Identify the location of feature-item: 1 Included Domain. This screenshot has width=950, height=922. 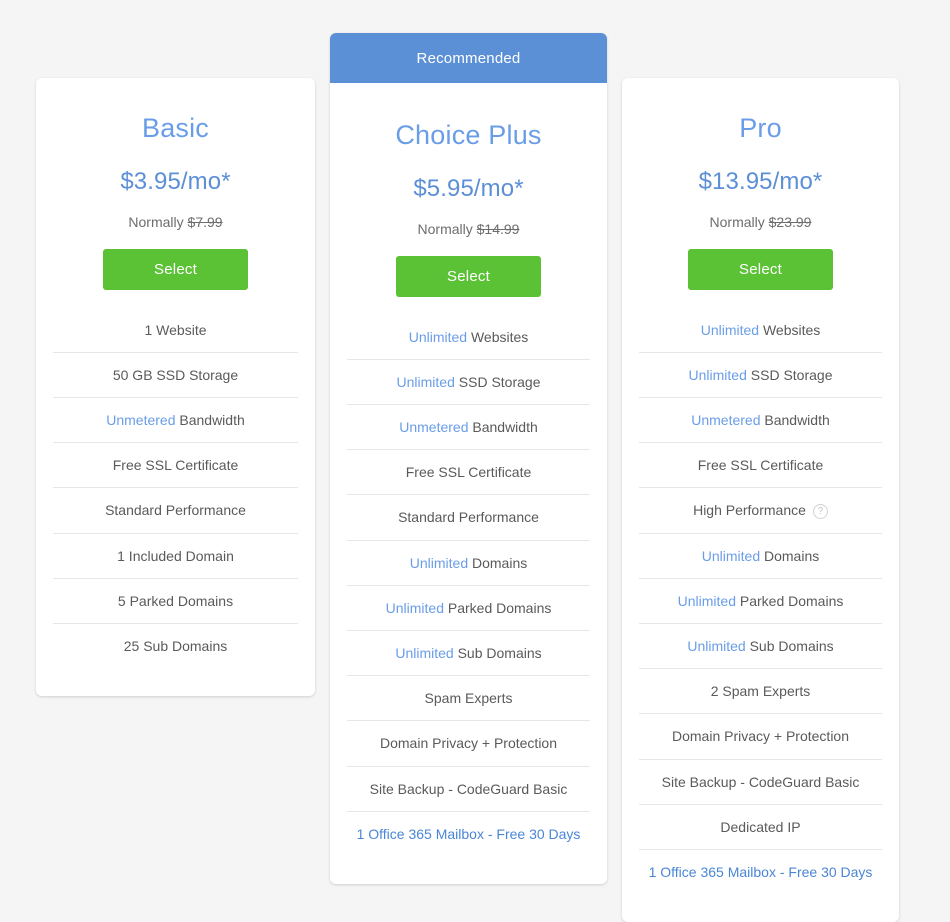
(175, 556).